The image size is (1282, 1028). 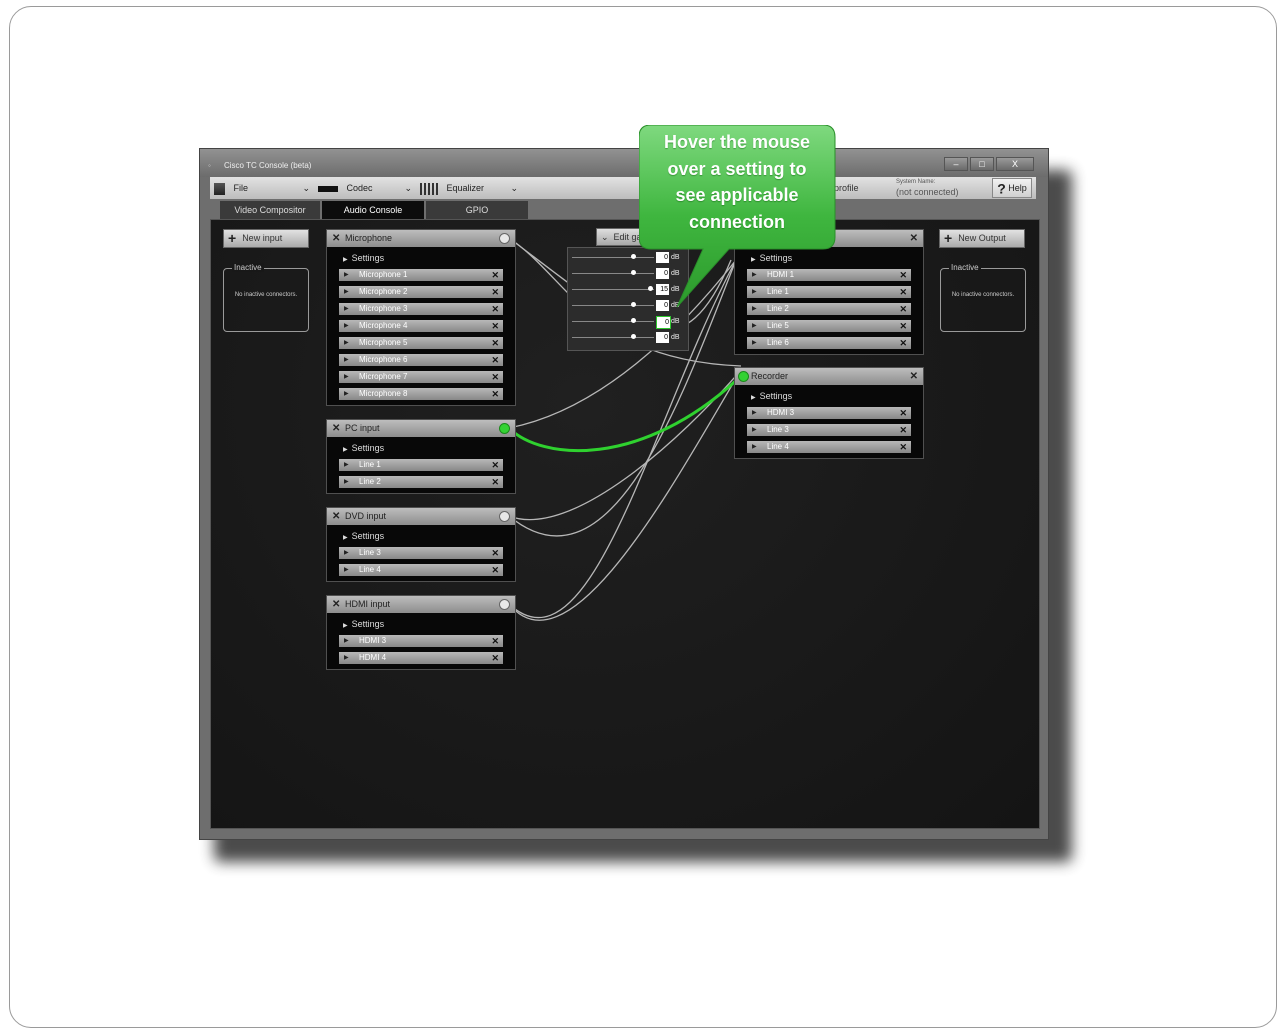 What do you see at coordinates (263, 188) in the screenshot?
I see `file-menu: File ⌄` at bounding box center [263, 188].